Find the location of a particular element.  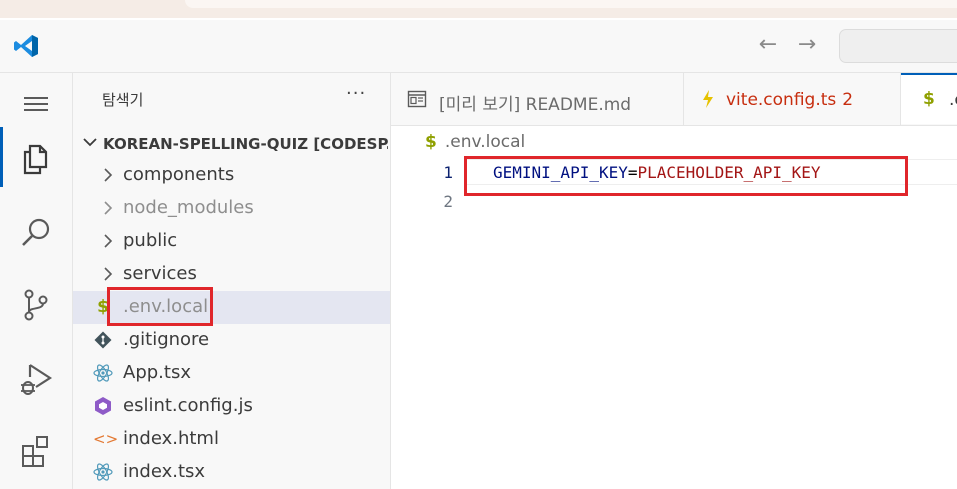

tab-label: [미리 보기] README.md is located at coordinates (535, 105).